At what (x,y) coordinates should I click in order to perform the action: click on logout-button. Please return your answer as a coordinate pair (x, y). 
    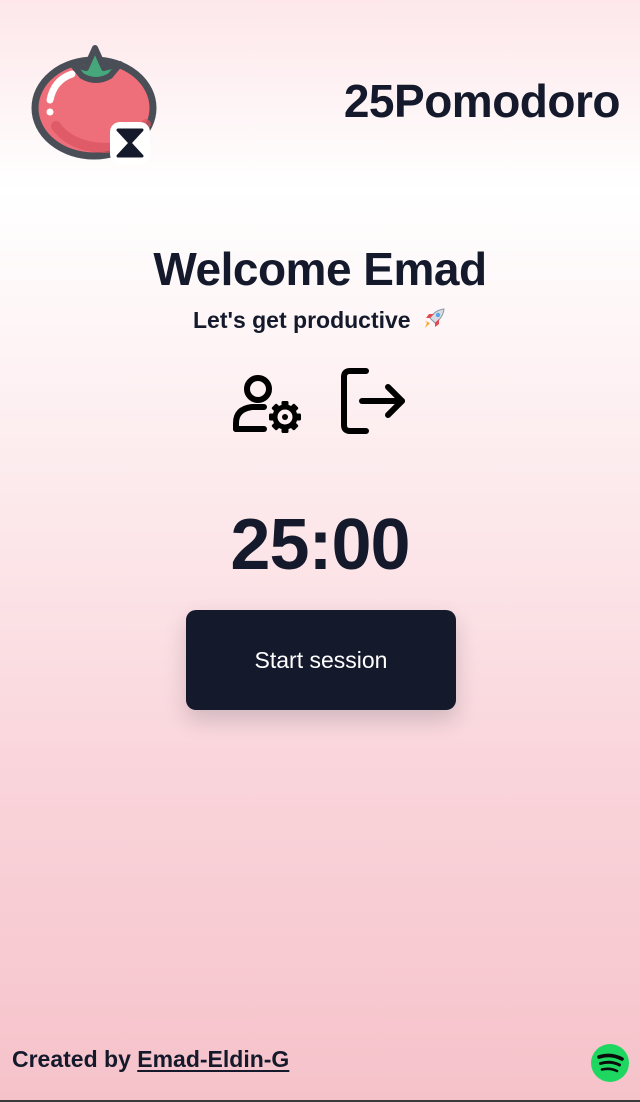
    Looking at the image, I should click on (374, 402).